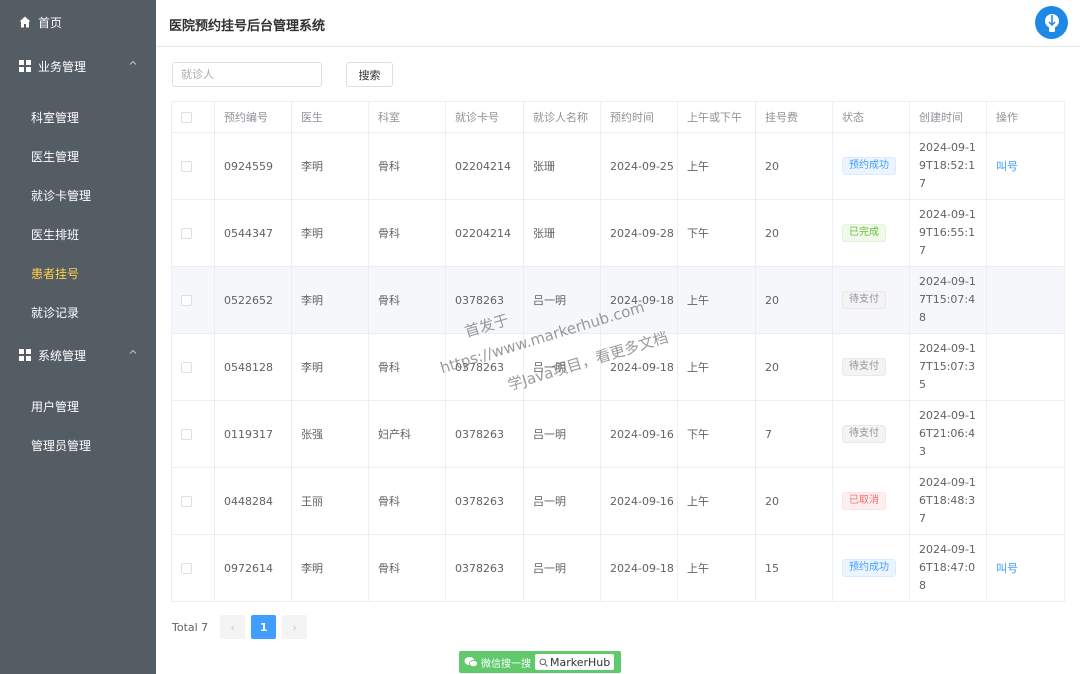 Image resolution: width=1080 pixels, height=674 pixels. What do you see at coordinates (193, 117) in the screenshot?
I see `select-all-cell` at bounding box center [193, 117].